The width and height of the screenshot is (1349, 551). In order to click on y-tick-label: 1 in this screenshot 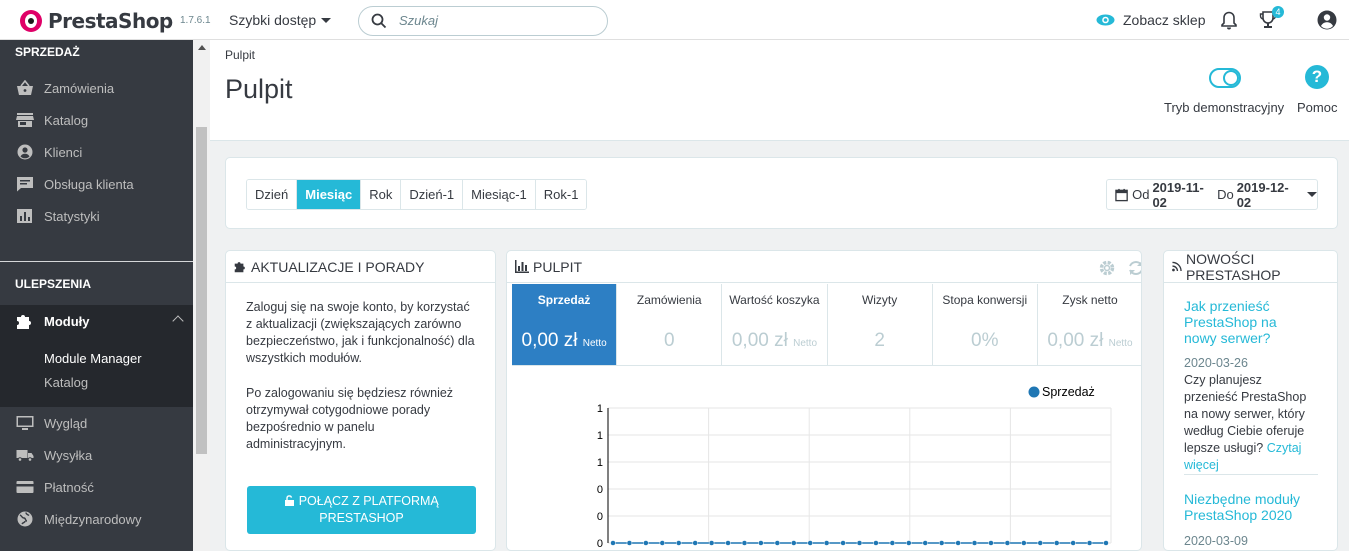, I will do `click(600, 436)`.